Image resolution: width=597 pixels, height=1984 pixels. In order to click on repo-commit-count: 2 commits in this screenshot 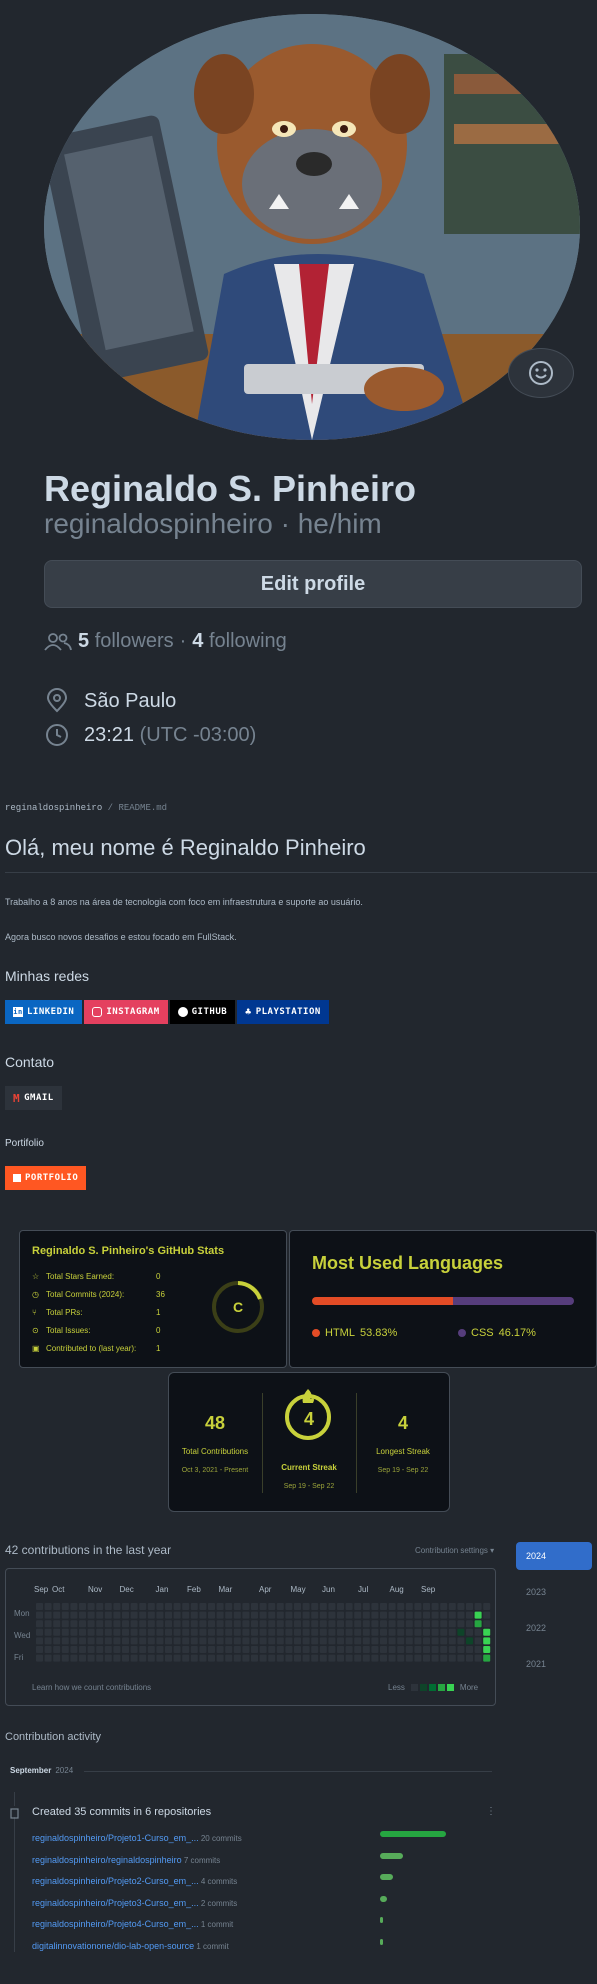, I will do `click(218, 1903)`.